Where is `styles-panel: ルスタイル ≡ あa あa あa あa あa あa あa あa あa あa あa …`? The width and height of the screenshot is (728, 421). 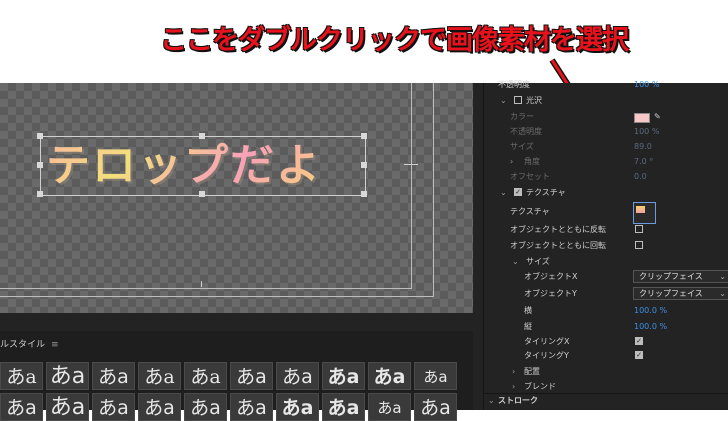 styles-panel: ルスタイル ≡ あa あa あa あa あa あa あa あa あa あa あa … is located at coordinates (236, 376).